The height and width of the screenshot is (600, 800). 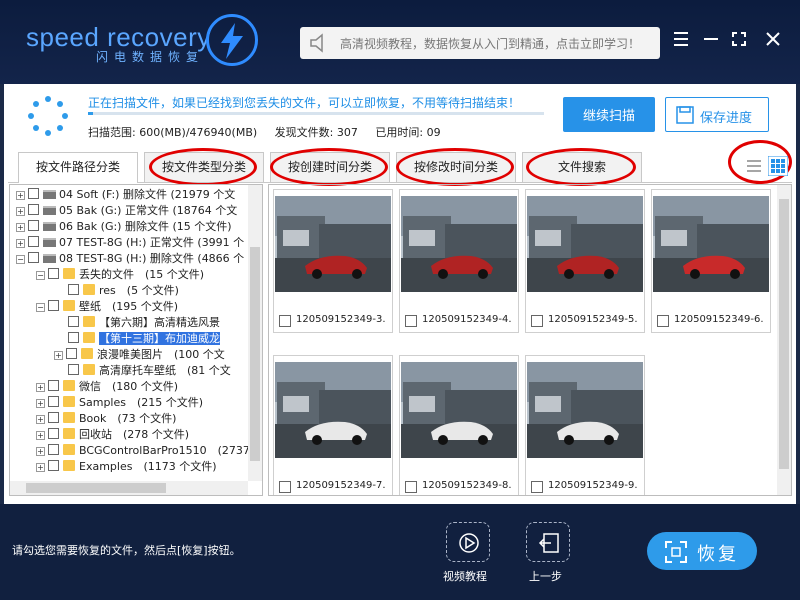 What do you see at coordinates (123, 291) in the screenshot?
I see `tree-item: res (5 个文件)` at bounding box center [123, 291].